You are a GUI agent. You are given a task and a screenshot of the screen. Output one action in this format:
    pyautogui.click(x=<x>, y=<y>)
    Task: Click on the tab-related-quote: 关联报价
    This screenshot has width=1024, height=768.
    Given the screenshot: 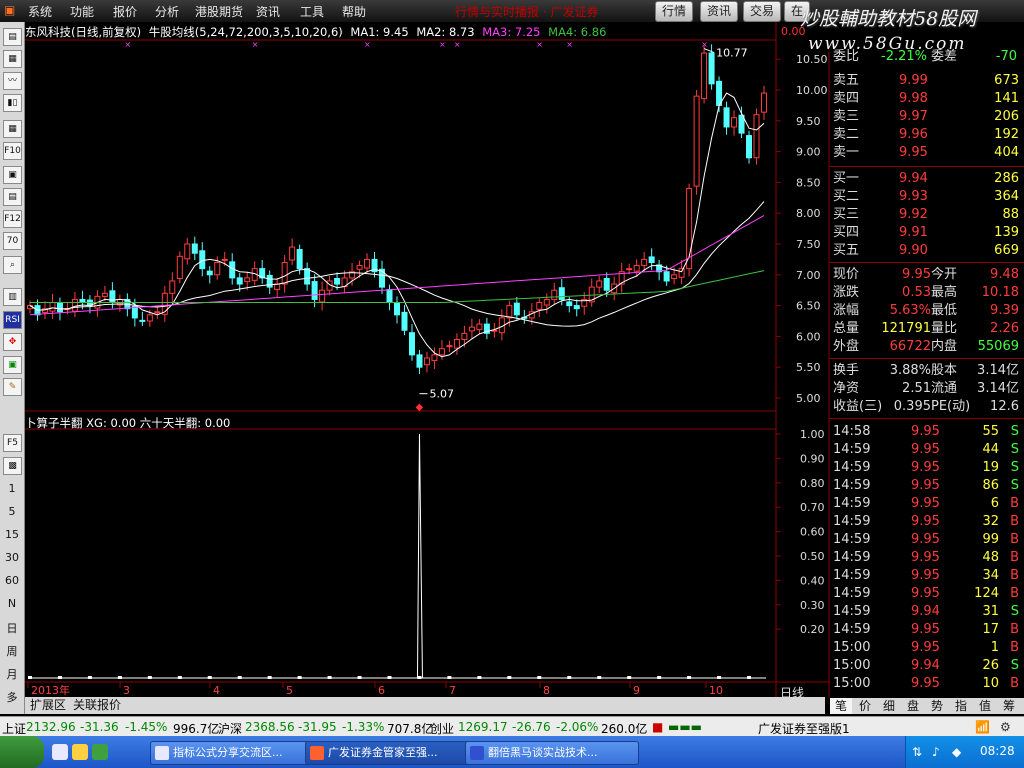 What is the action you would take?
    pyautogui.click(x=97, y=705)
    